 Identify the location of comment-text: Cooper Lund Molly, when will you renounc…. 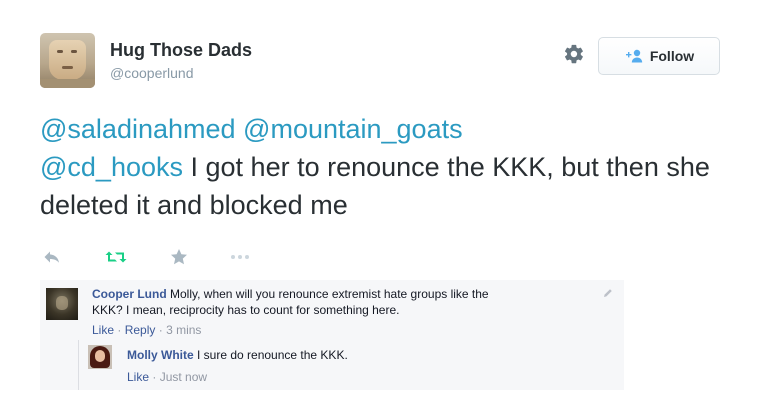
(342, 302).